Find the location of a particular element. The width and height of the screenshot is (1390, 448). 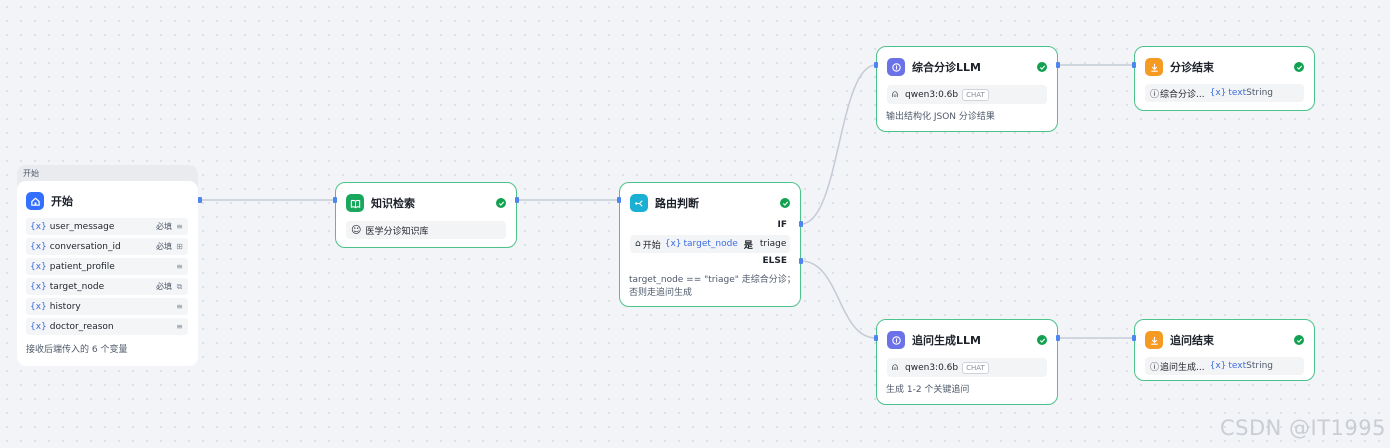

followup-end-input-port is located at coordinates (1134, 338).